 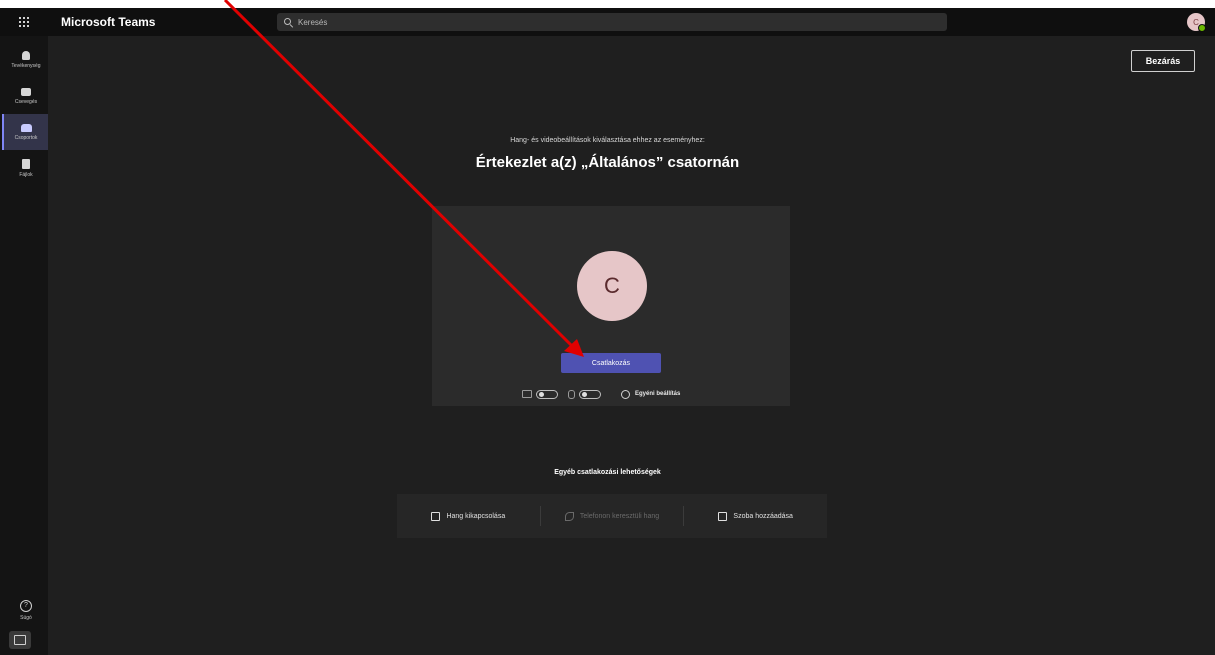 I want to click on rail-item-teams: Csoportok, so click(x=25, y=132).